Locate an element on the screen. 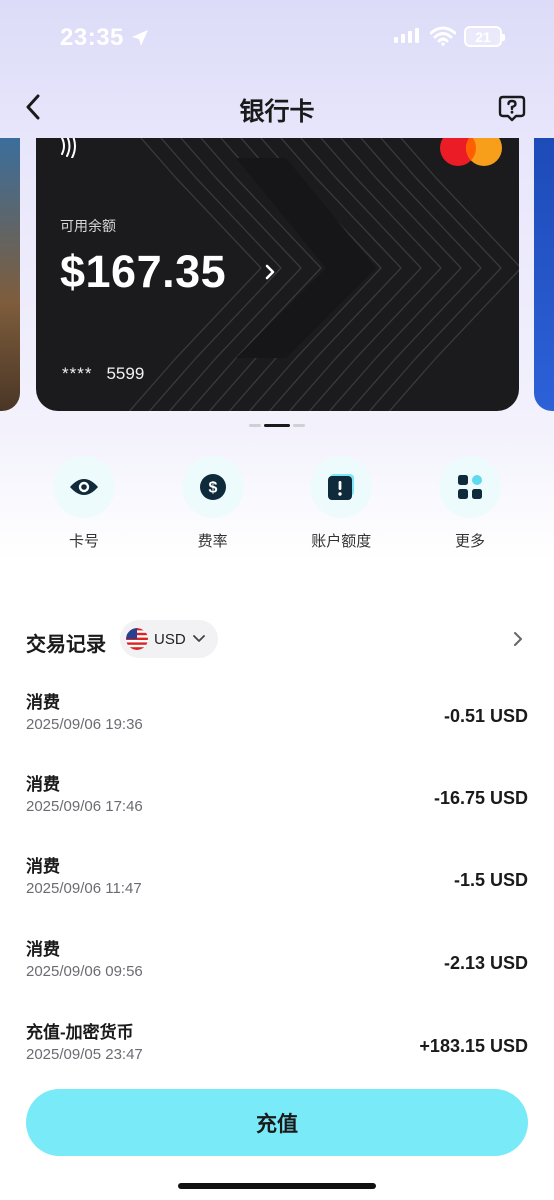 Image resolution: width=554 pixels, height=1200 pixels. next-card is located at coordinates (544, 274).